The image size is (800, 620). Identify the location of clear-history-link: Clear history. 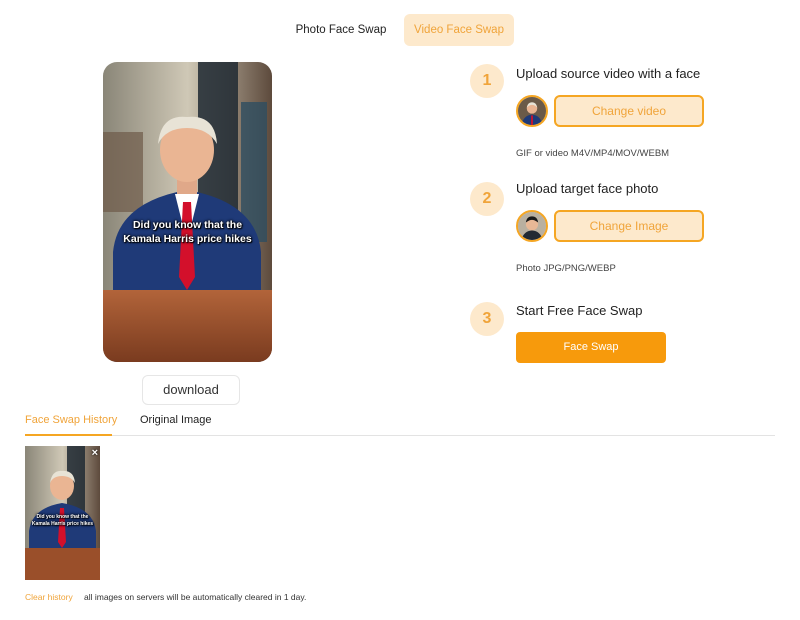
(49, 597).